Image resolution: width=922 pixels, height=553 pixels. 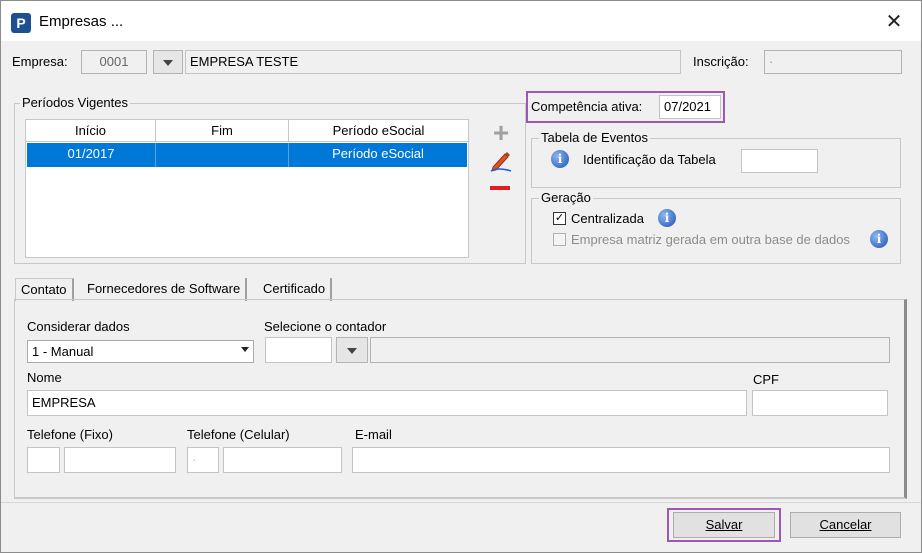 I want to click on cell-periodo: Período eSocial, so click(x=378, y=155).